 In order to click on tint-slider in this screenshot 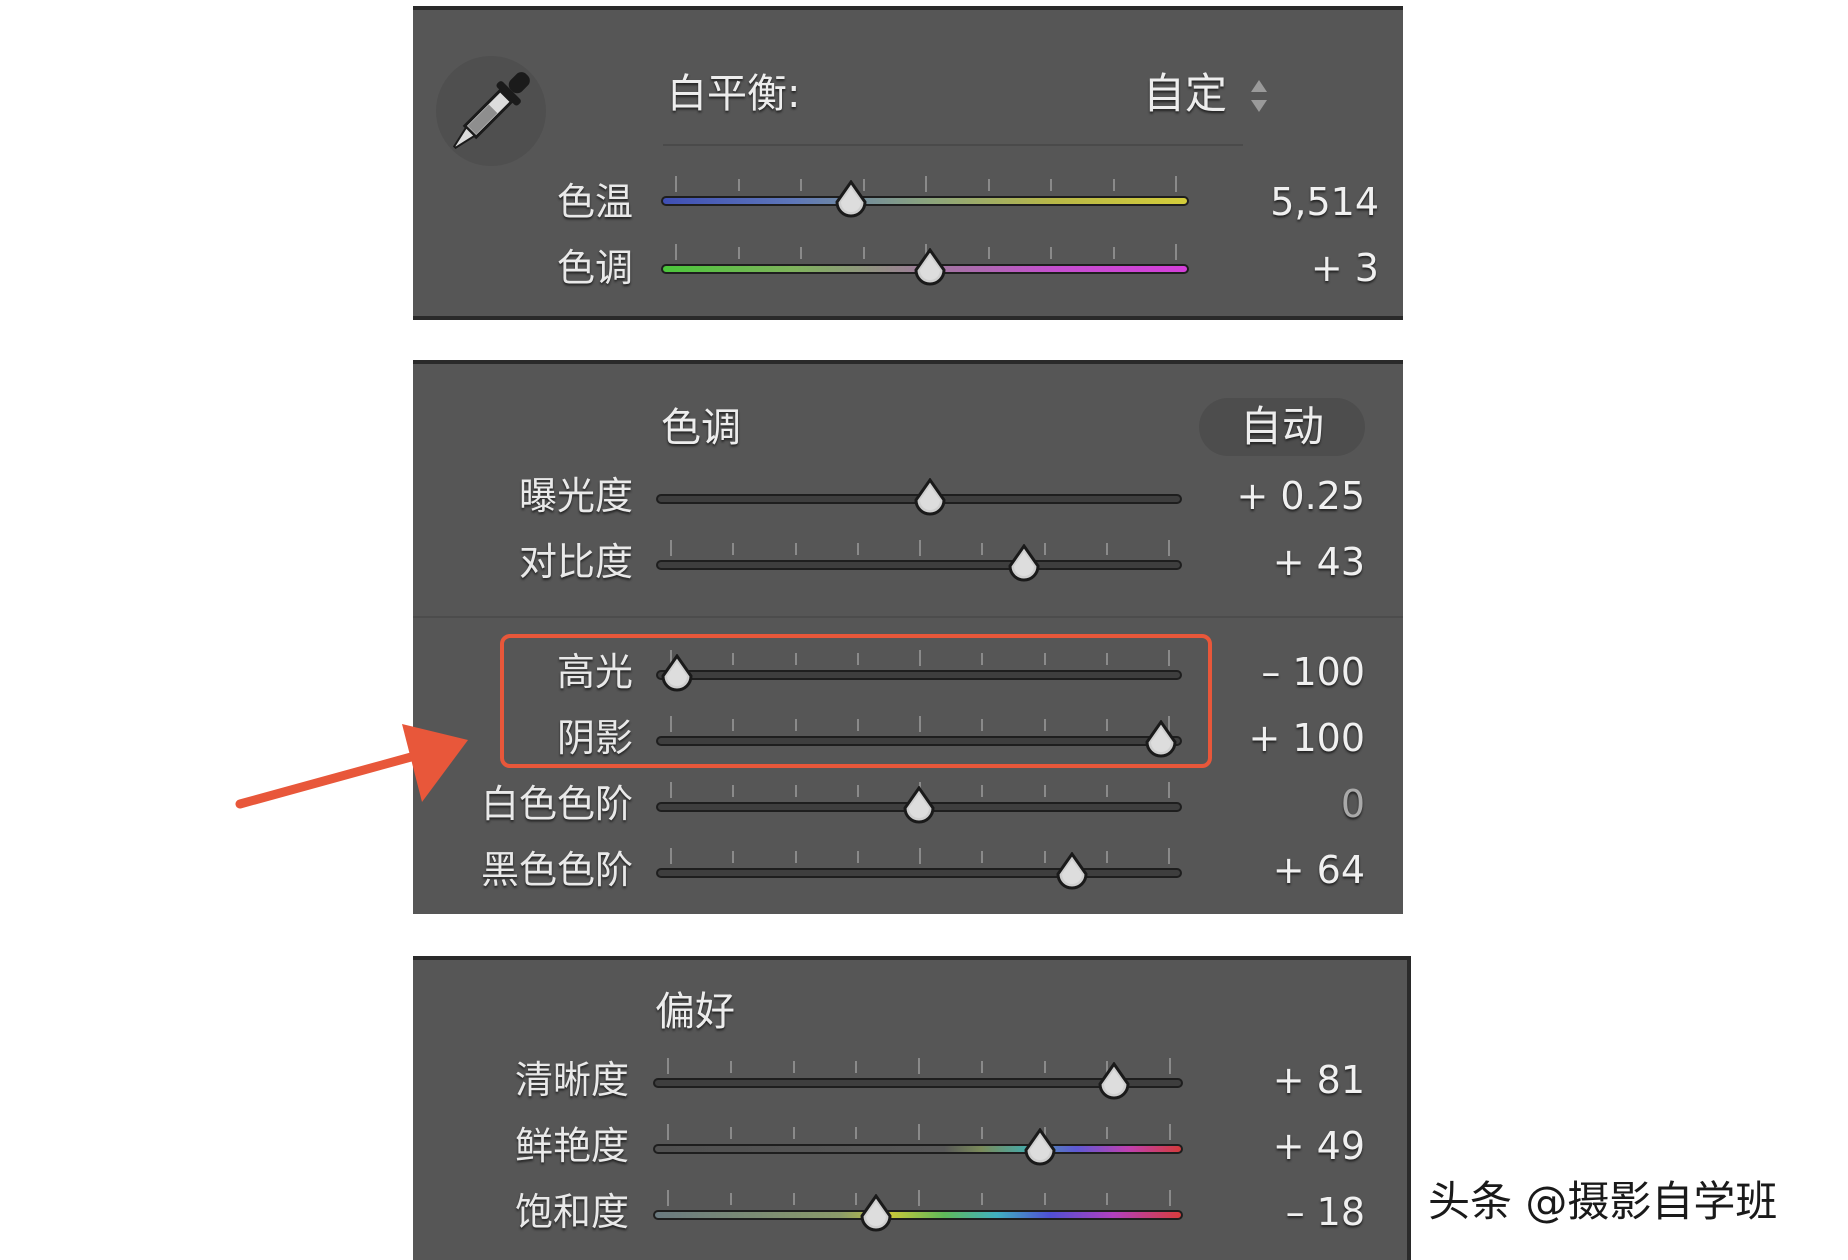, I will do `click(925, 269)`.